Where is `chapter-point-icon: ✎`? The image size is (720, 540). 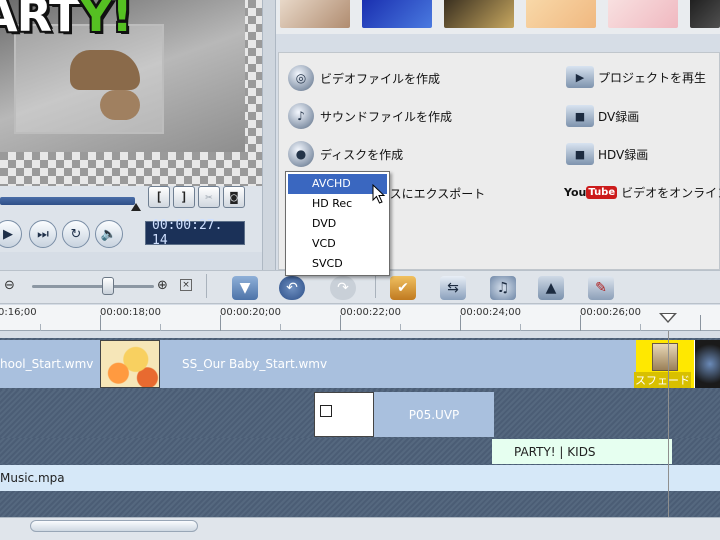 chapter-point-icon: ✎ is located at coordinates (601, 288).